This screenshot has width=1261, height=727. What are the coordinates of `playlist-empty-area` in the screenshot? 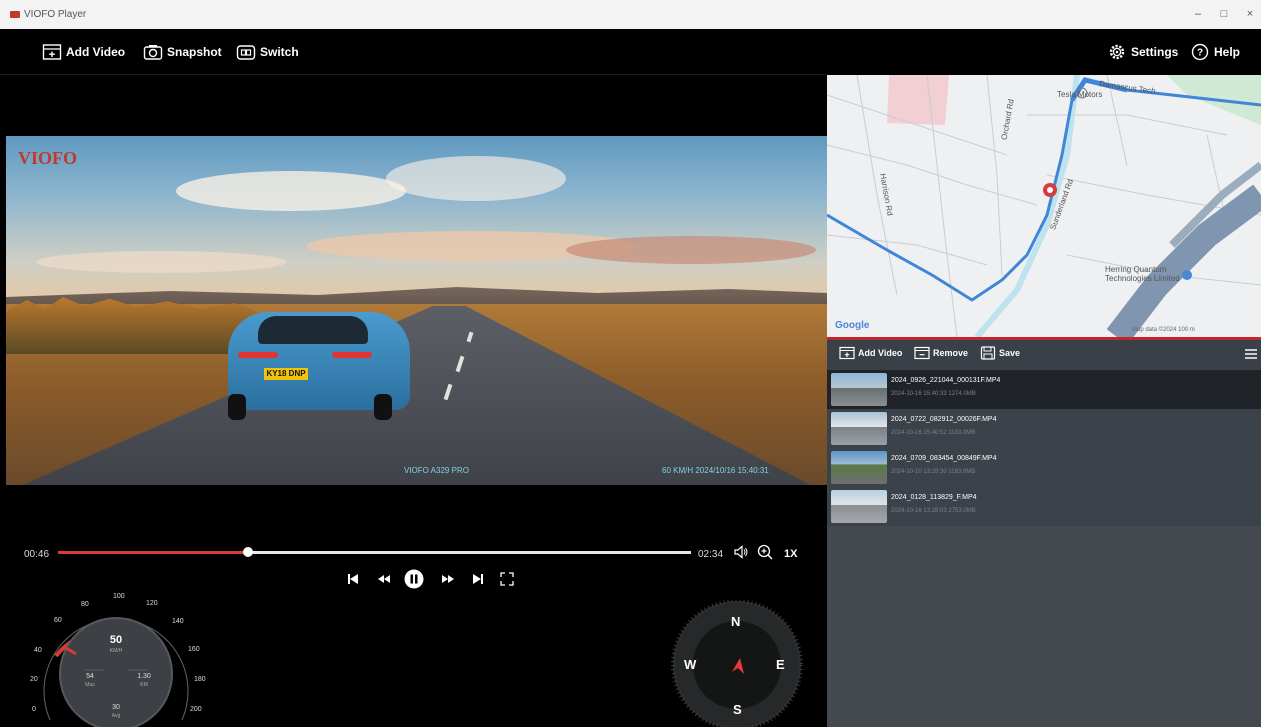 It's located at (1044, 626).